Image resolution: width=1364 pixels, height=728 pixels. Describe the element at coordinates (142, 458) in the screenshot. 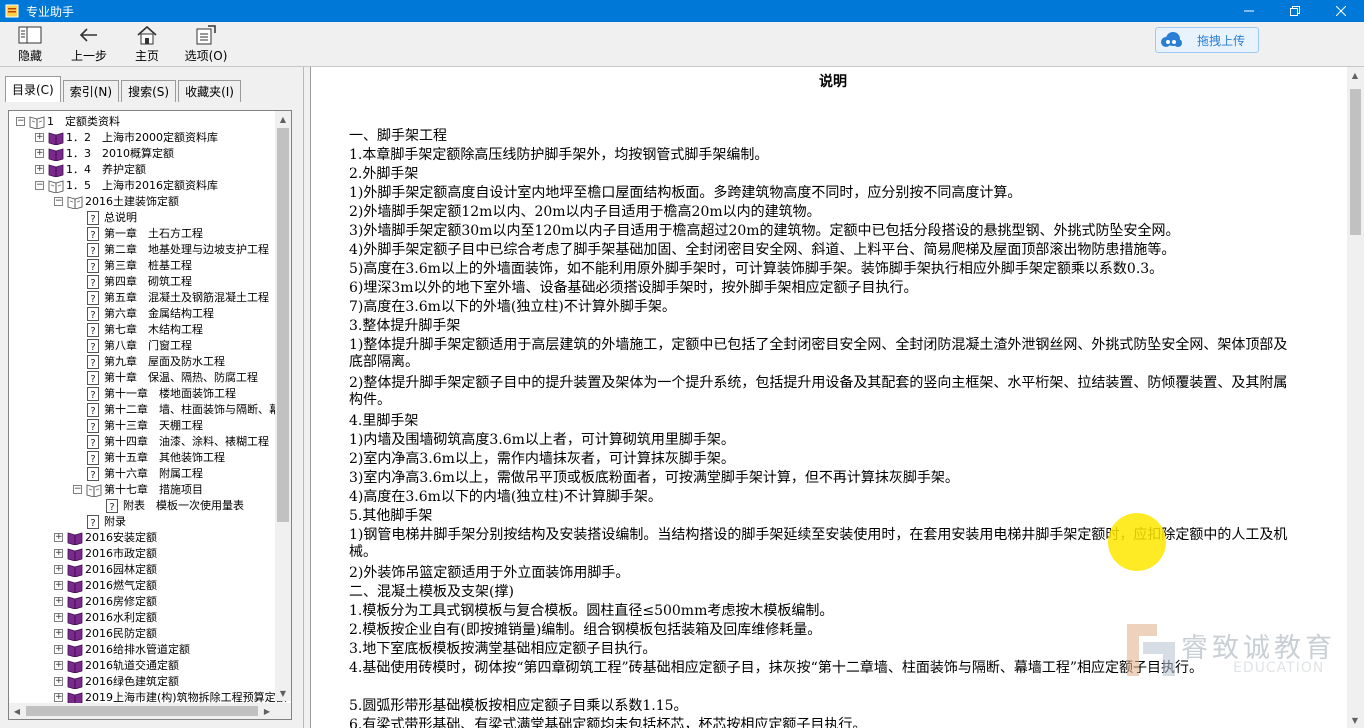

I see `tree-item: ? 第十五章 其他装饰工程` at that location.